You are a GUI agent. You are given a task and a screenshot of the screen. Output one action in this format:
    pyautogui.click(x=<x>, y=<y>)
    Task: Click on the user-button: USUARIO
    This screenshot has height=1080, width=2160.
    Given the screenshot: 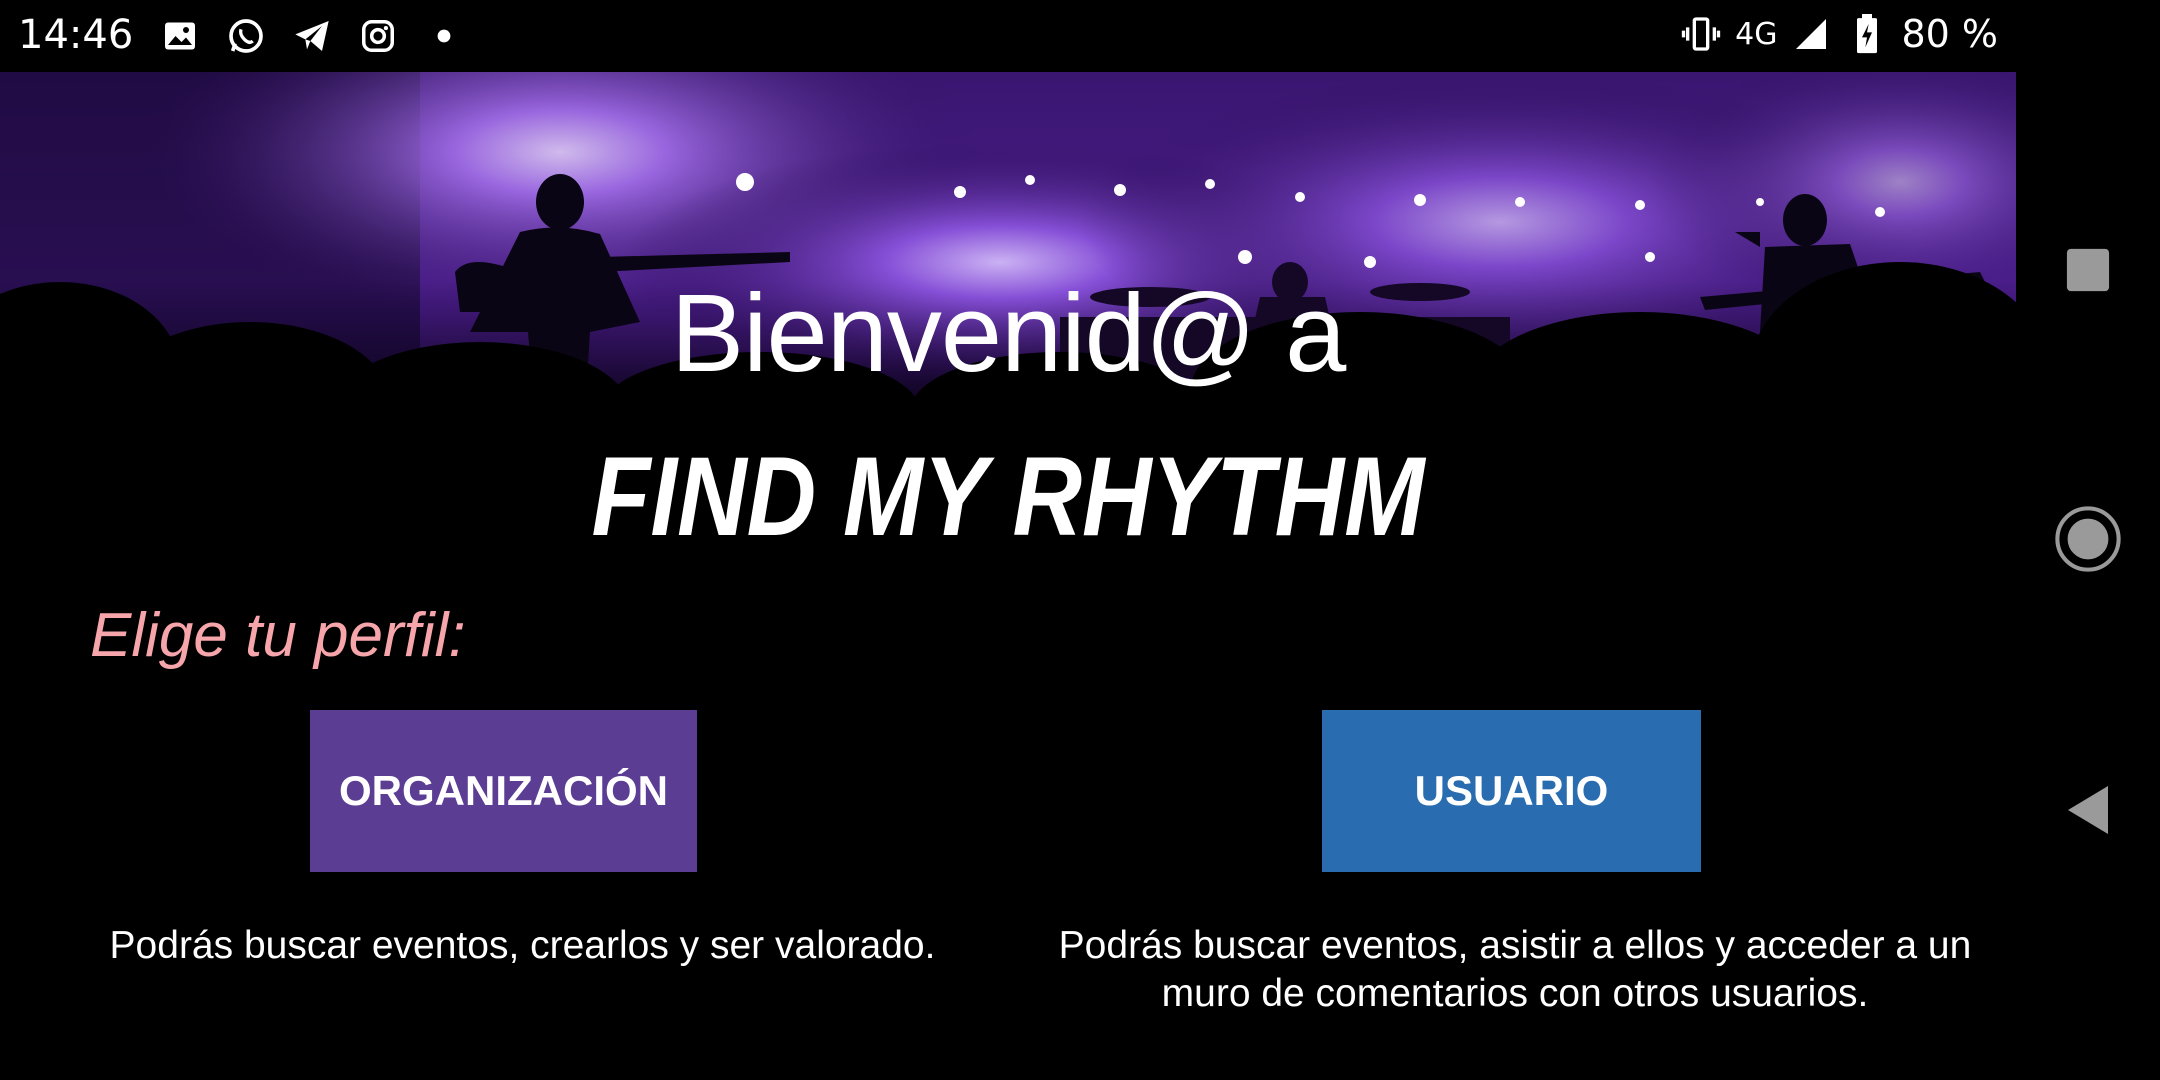 What is the action you would take?
    pyautogui.click(x=1511, y=791)
    